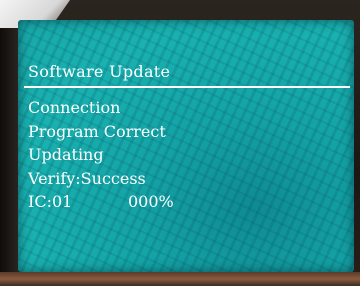  What do you see at coordinates (66, 154) in the screenshot?
I see `status-updating: Updating` at bounding box center [66, 154].